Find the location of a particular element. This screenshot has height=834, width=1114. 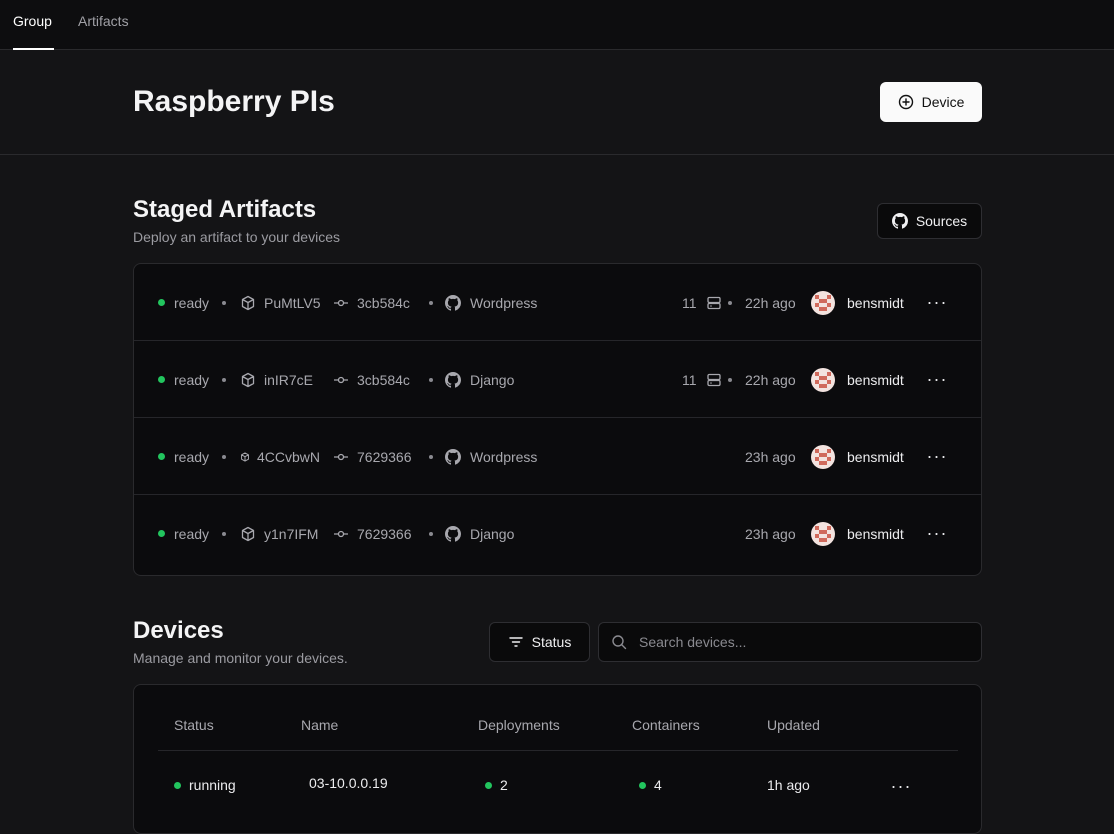

page-title: Raspberry PIs is located at coordinates (234, 101).